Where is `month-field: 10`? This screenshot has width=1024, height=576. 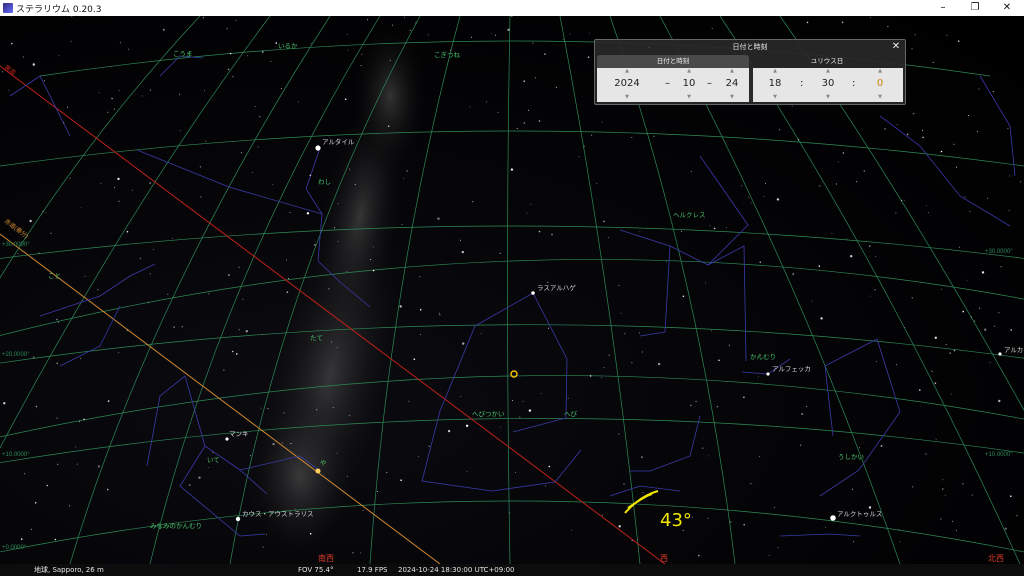
month-field: 10 is located at coordinates (689, 83).